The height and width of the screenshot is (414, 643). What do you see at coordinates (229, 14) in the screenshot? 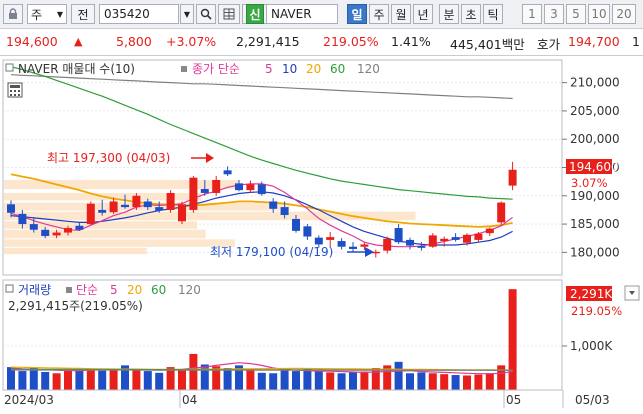
I see `grid-icon` at bounding box center [229, 14].